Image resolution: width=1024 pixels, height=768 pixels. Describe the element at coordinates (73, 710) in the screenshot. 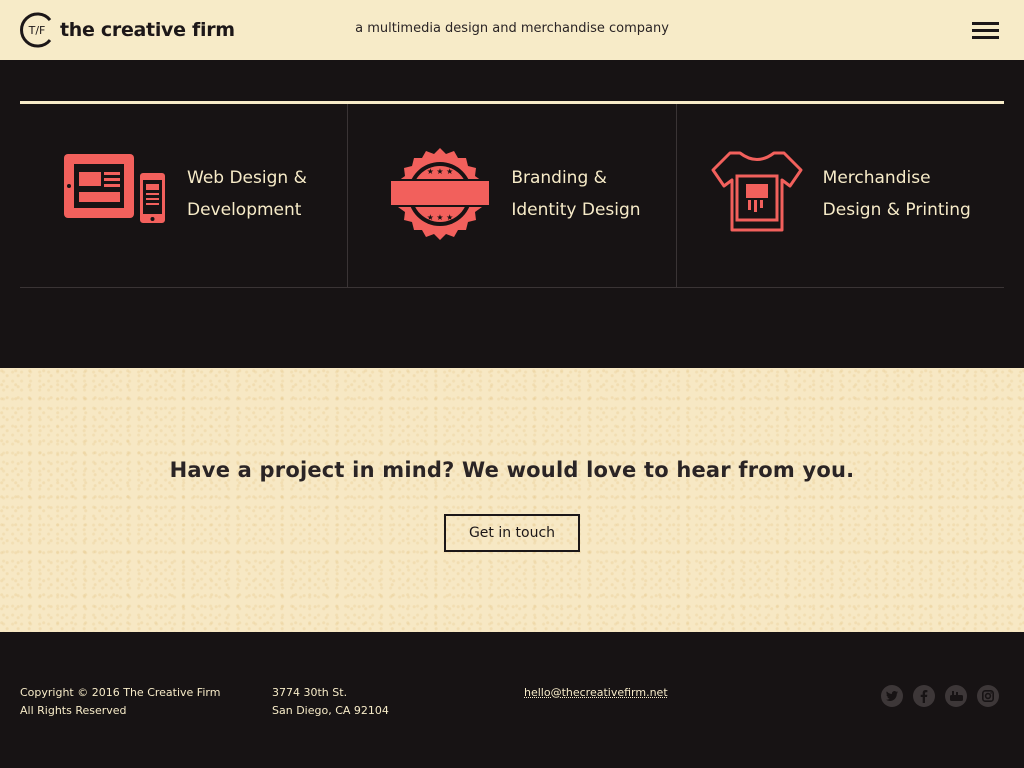

I see `rights-line: All Rights Reserved` at that location.